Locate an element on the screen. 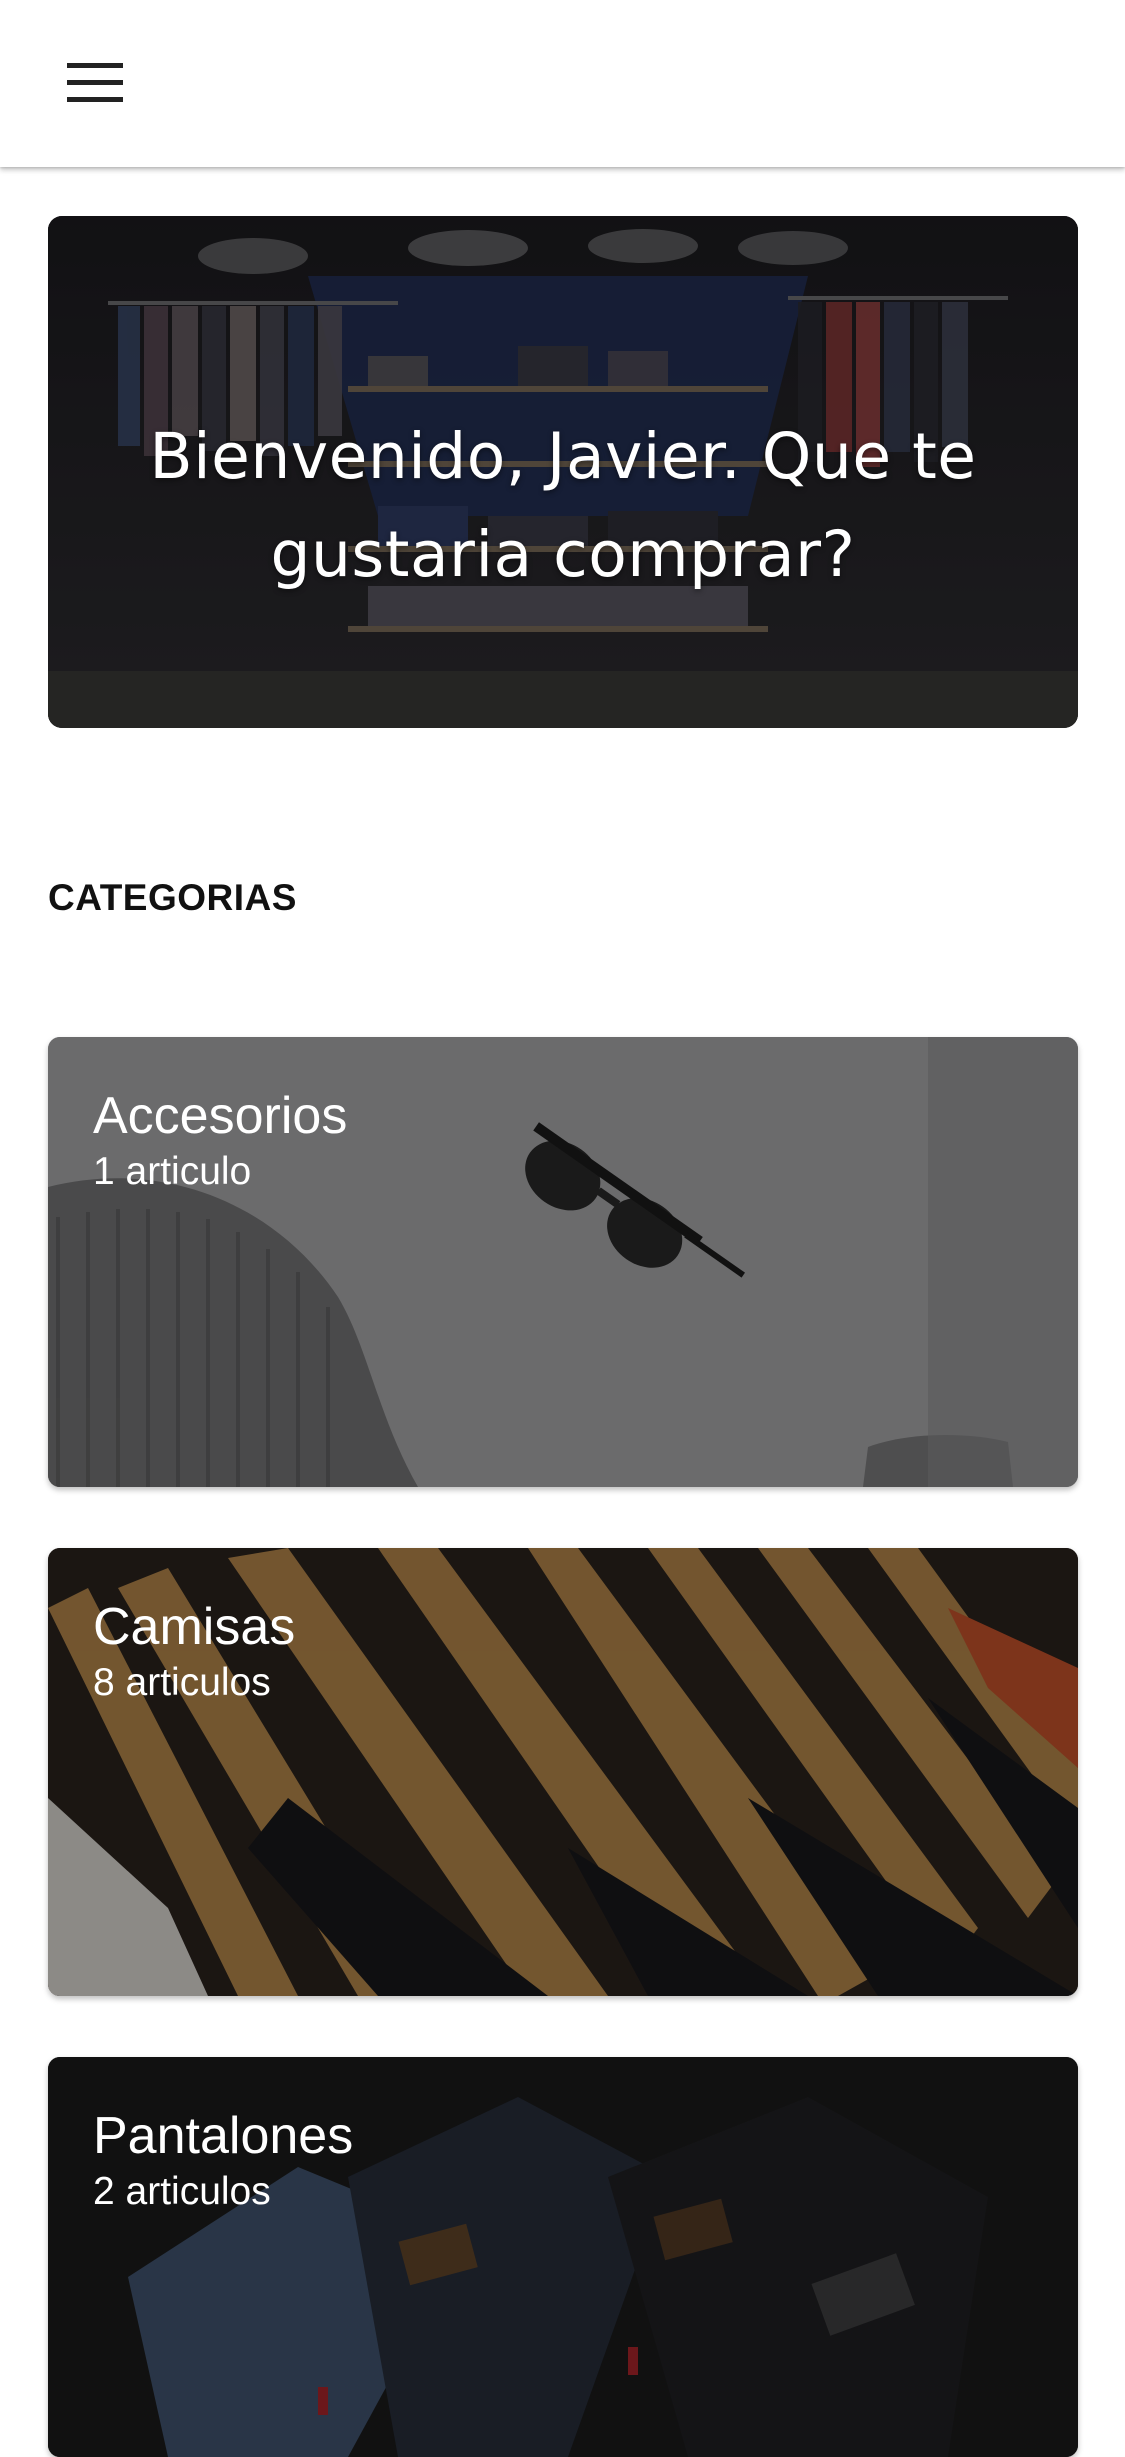  hamburger-menu-icon is located at coordinates (95, 82).